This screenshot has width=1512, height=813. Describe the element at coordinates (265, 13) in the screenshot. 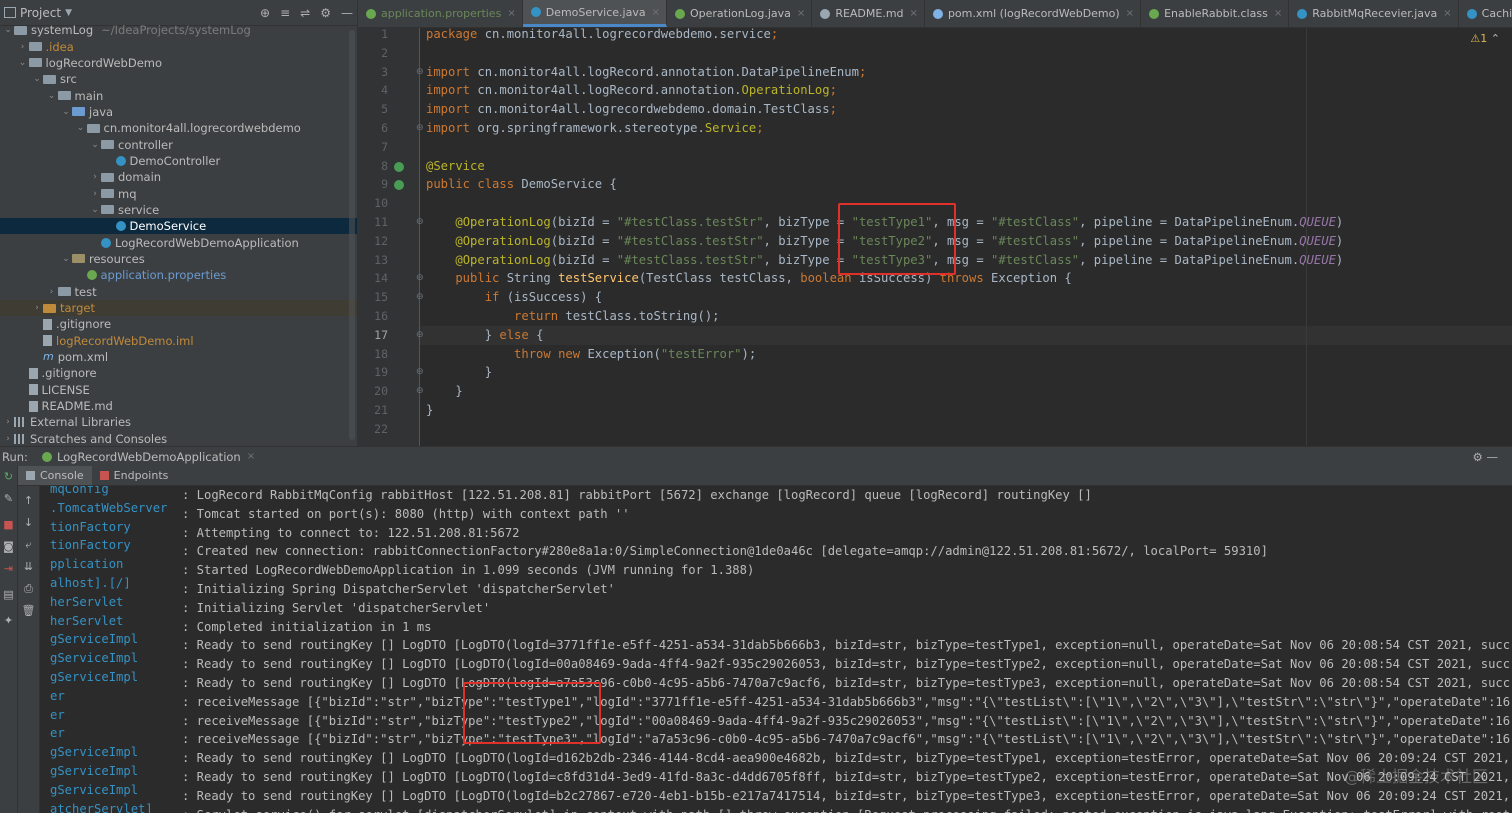

I see `locate-icon: ⊕` at that location.